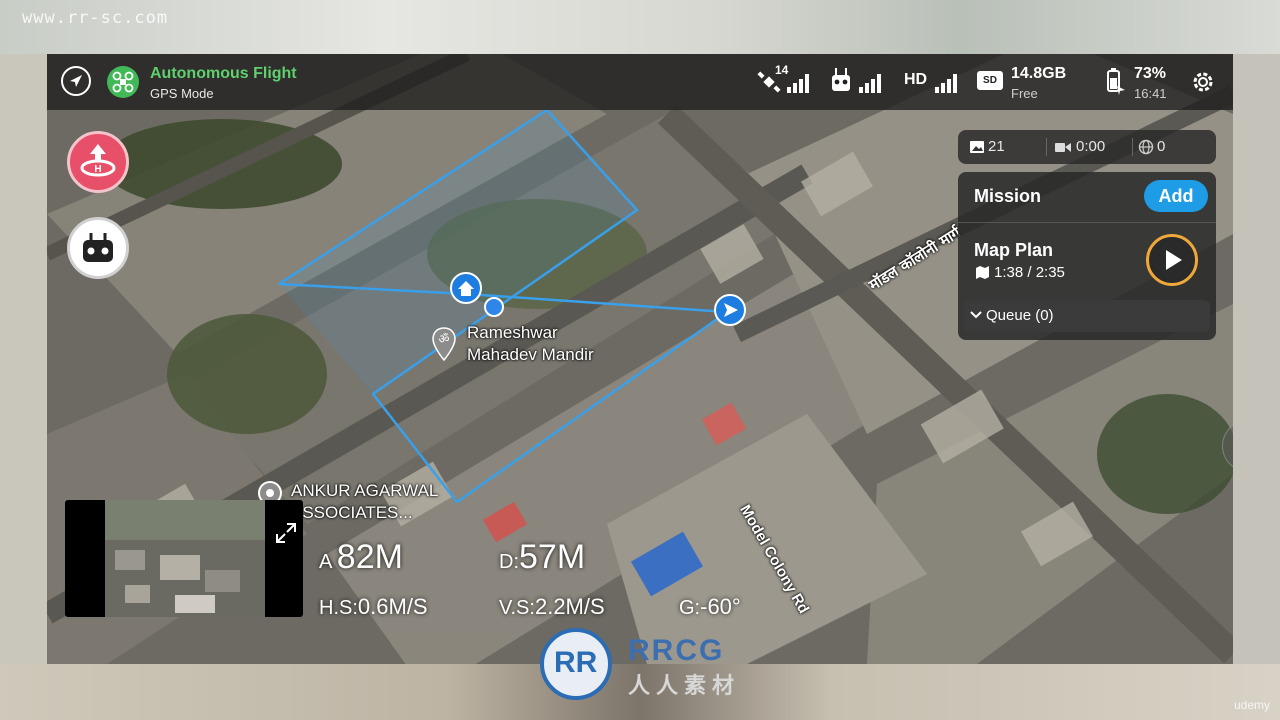 The width and height of the screenshot is (1280, 720). What do you see at coordinates (444, 339) in the screenshot?
I see `svg-text: ॐ` at bounding box center [444, 339].